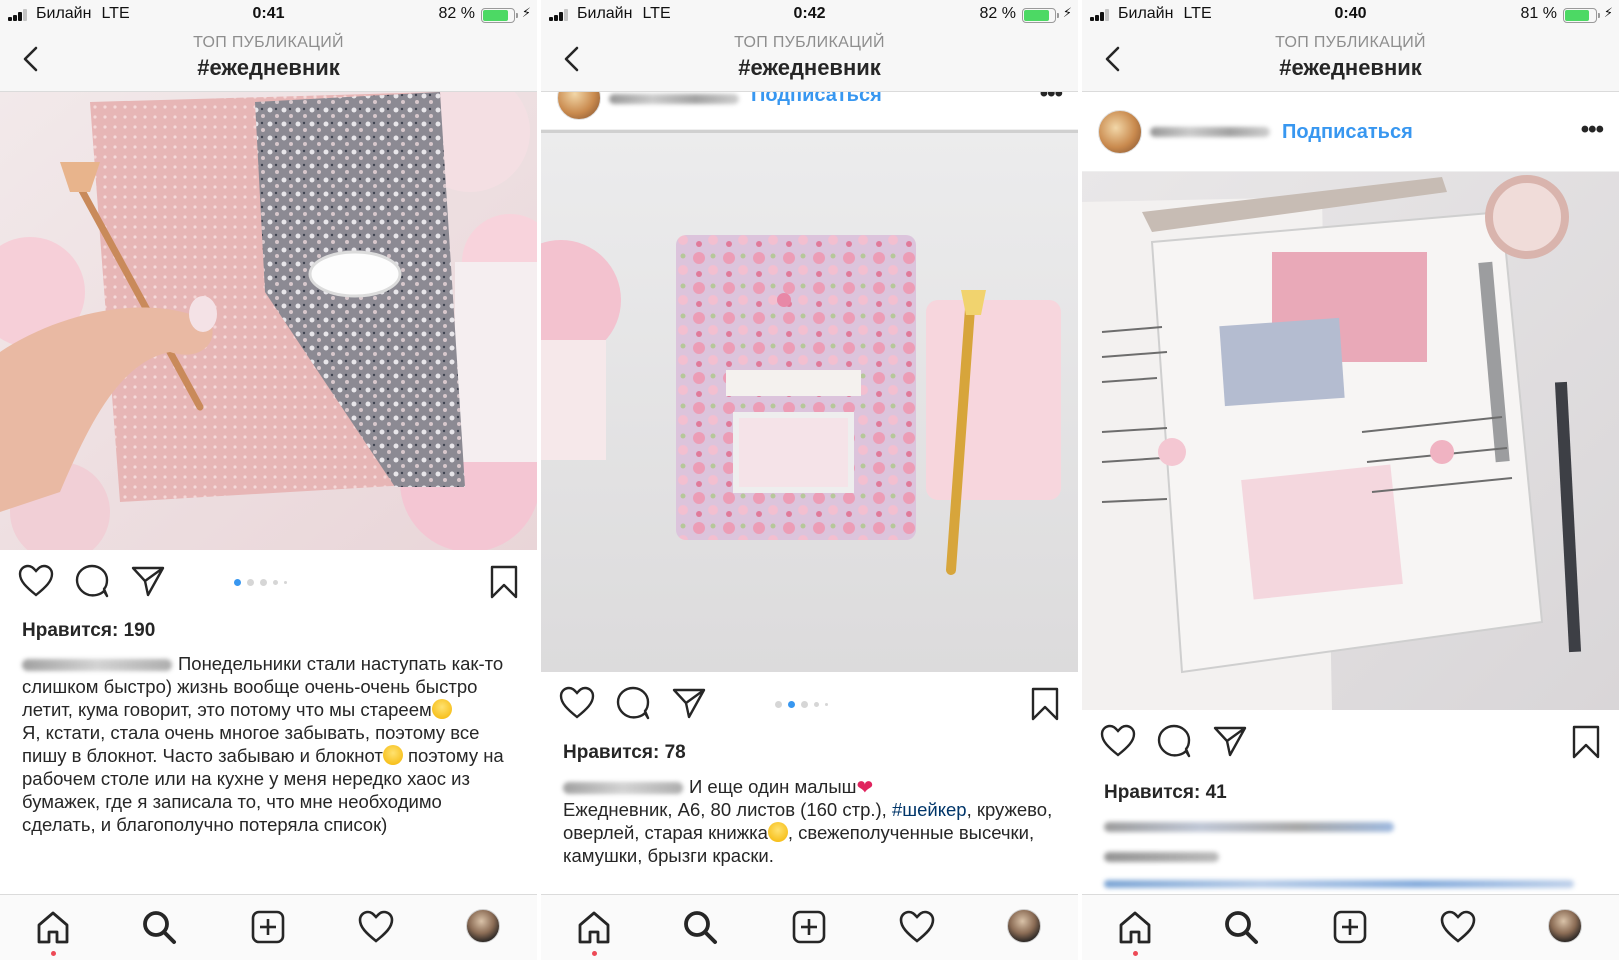  I want to click on likes-count: Нравится: 78, so click(624, 753).